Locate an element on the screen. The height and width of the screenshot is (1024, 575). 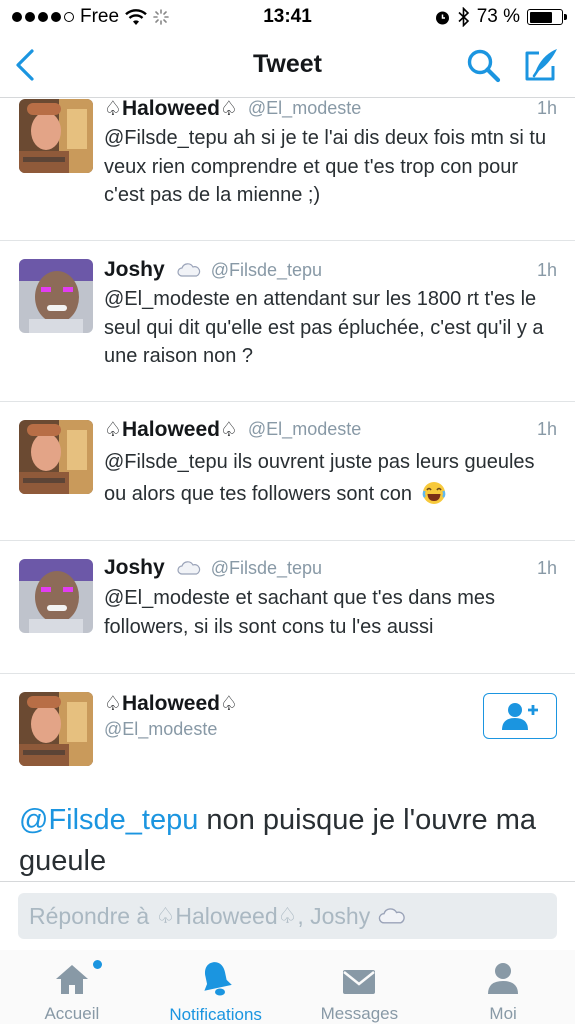
main-author-row: ♤ Haloweed ♤ is located at coordinates (171, 703).